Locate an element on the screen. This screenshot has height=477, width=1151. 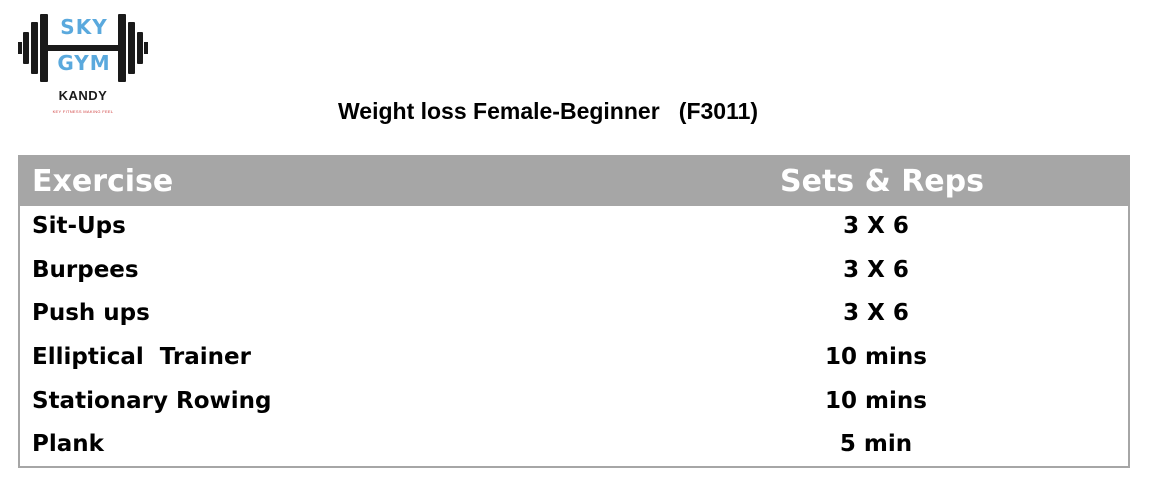
exercise-cell: Plank is located at coordinates (68, 444).